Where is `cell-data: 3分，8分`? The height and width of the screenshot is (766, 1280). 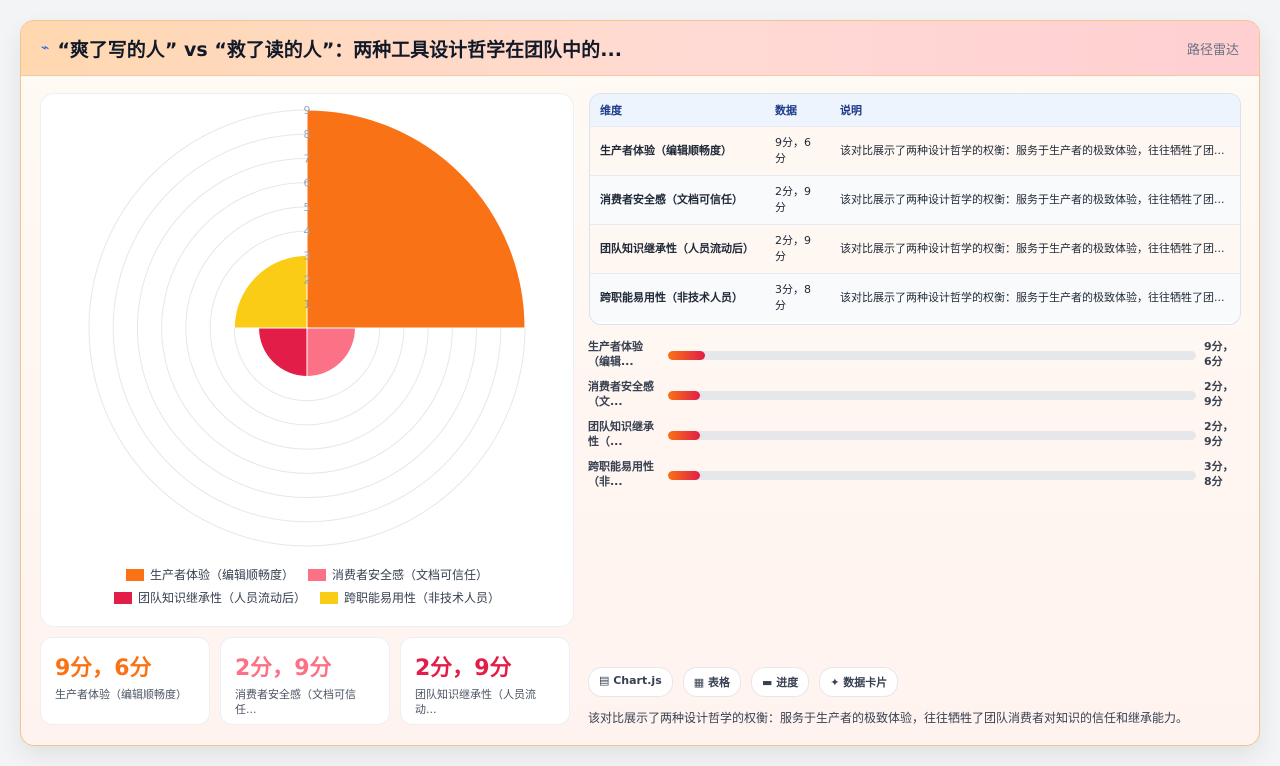 cell-data: 3分，8分 is located at coordinates (793, 297).